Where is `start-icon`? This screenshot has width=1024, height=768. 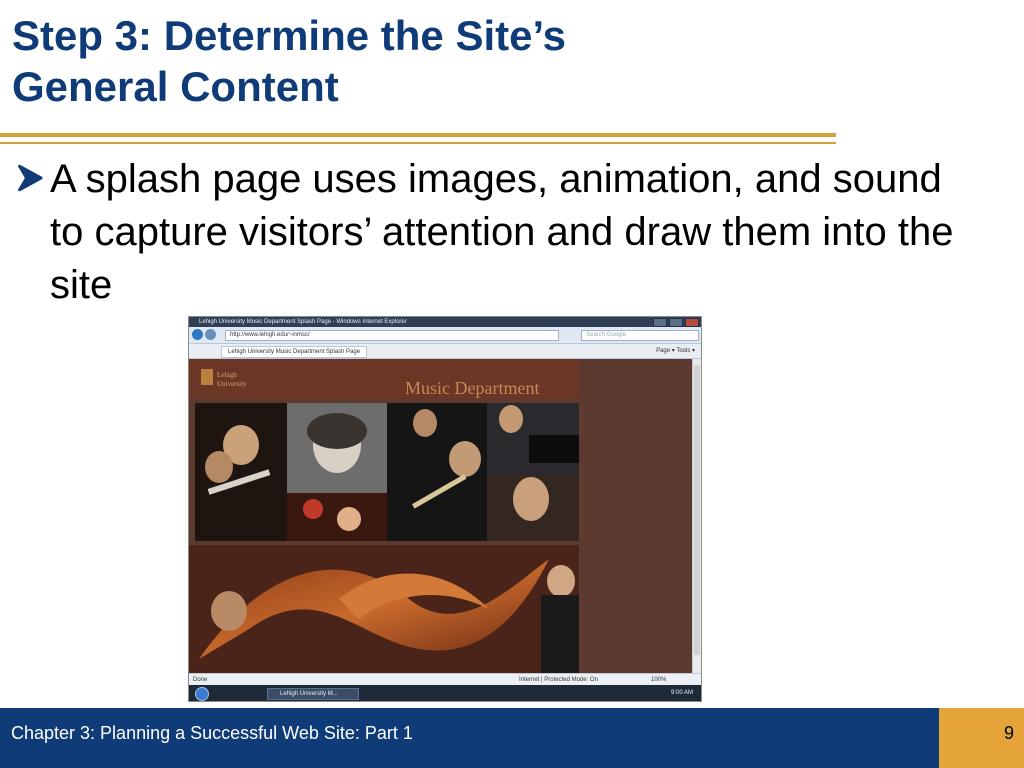 start-icon is located at coordinates (202, 694).